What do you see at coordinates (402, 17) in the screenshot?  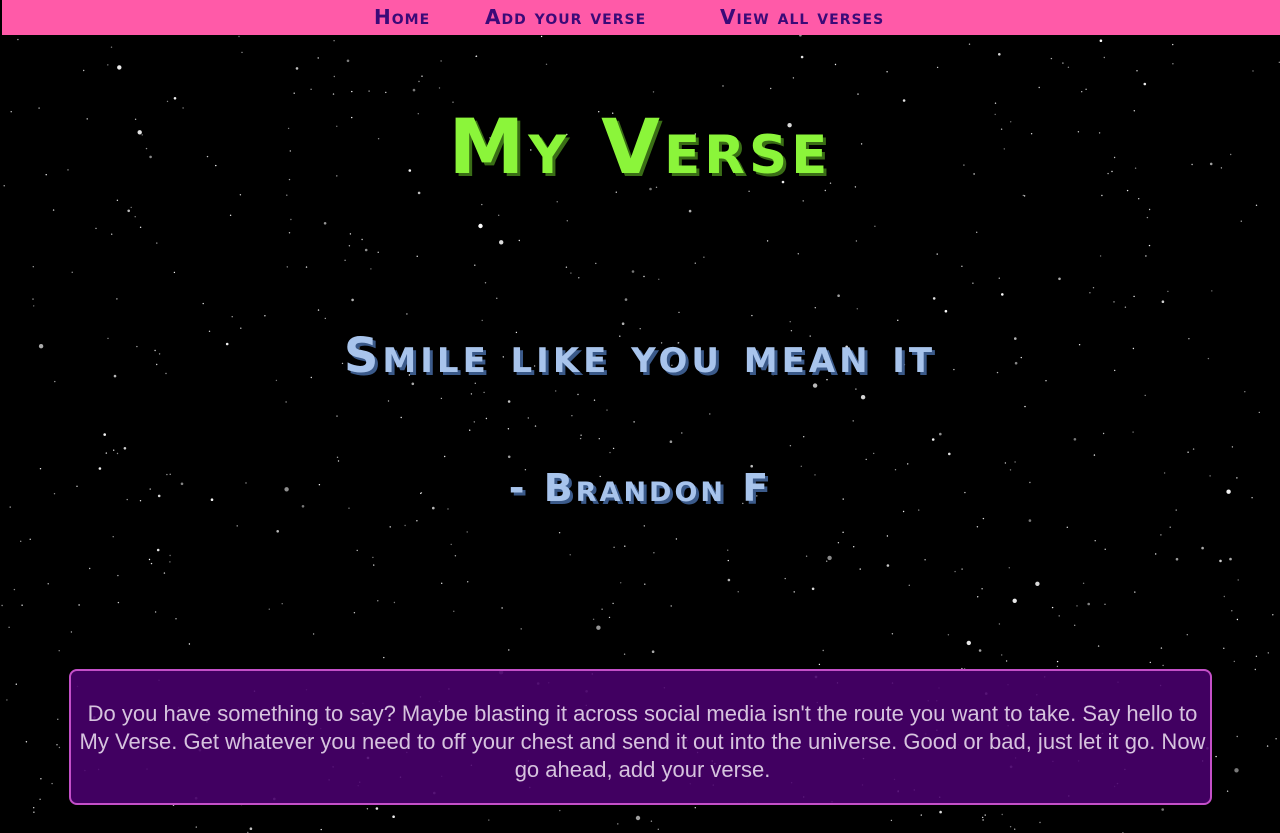 I see `nav-home-link: Home` at bounding box center [402, 17].